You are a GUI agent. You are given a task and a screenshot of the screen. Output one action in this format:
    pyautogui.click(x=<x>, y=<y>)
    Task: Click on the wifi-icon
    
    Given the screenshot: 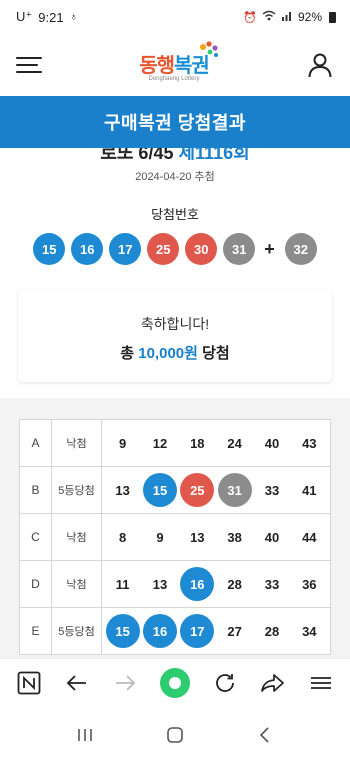 What is the action you would take?
    pyautogui.click(x=269, y=17)
    